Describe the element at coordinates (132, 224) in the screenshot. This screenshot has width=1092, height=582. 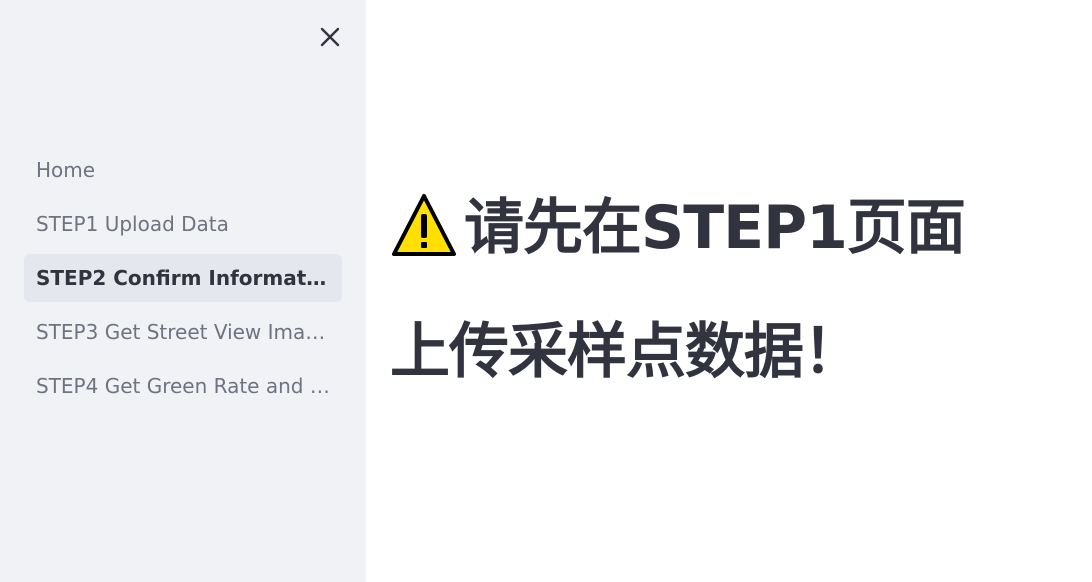
I see `sidebar-item-label: STEP1 Upload Data` at that location.